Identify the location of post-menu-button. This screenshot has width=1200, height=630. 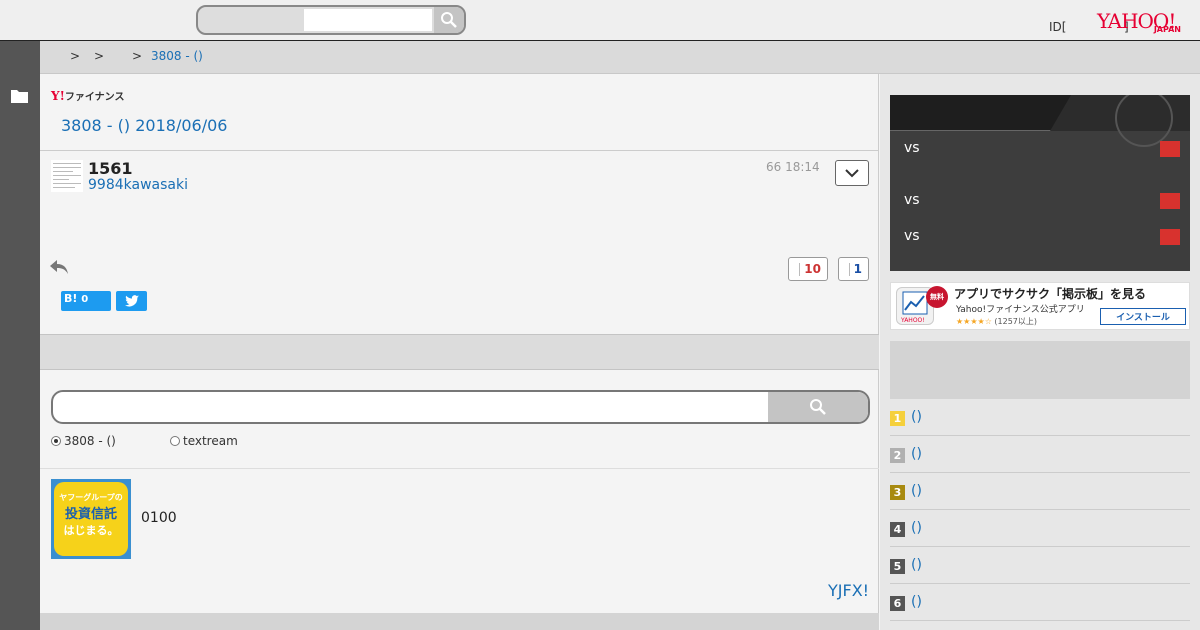
(852, 173).